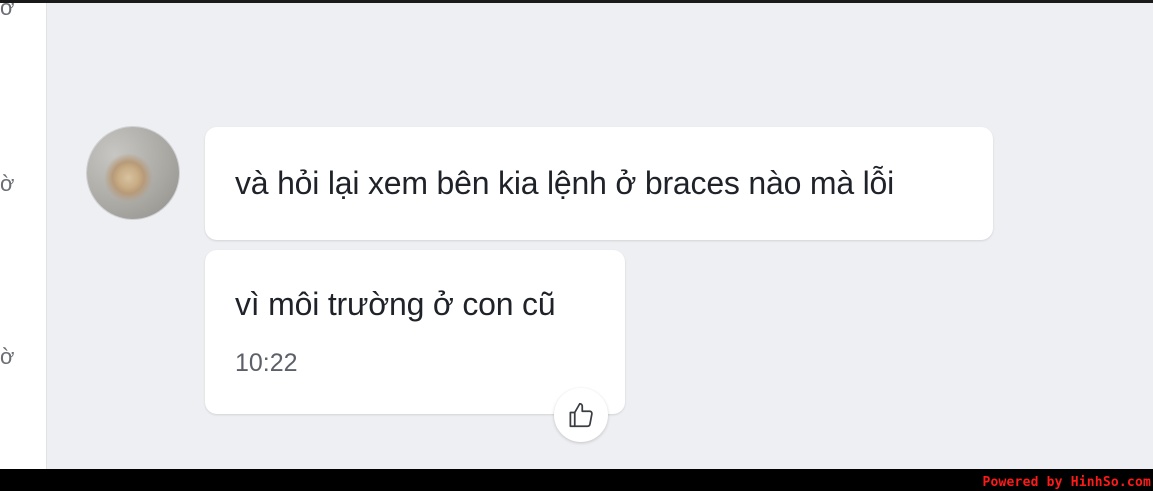 The image size is (1153, 491). Describe the element at coordinates (133, 173) in the screenshot. I see `sender-avatar` at that location.